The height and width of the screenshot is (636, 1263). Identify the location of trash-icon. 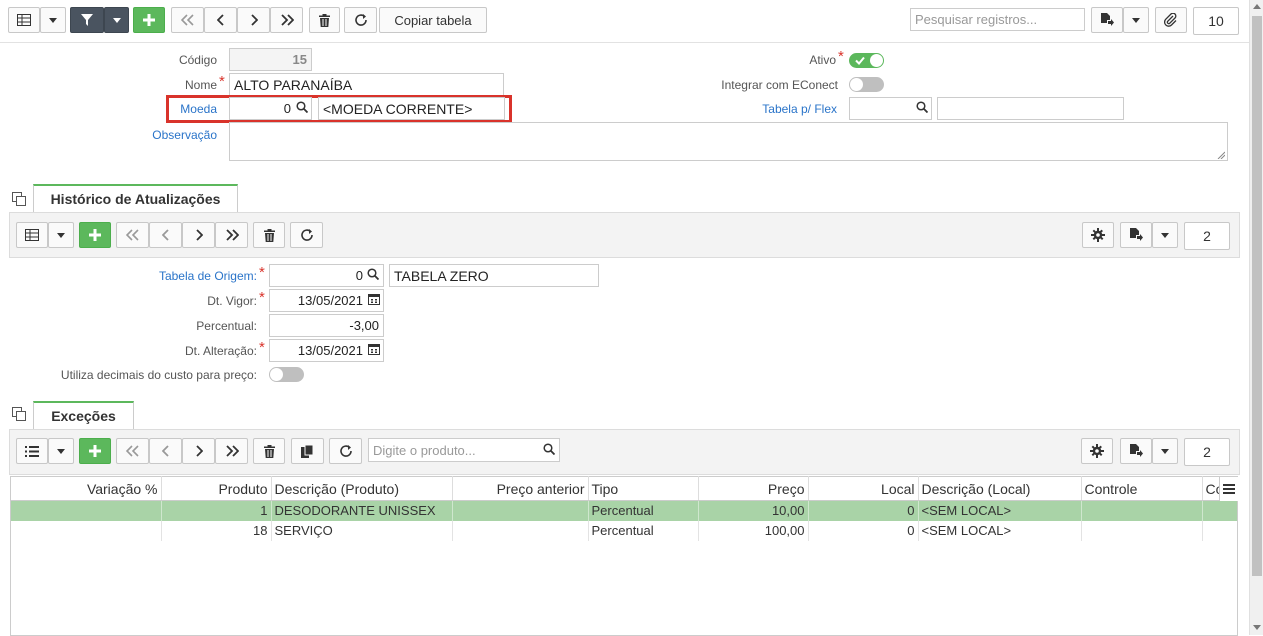
(269, 235).